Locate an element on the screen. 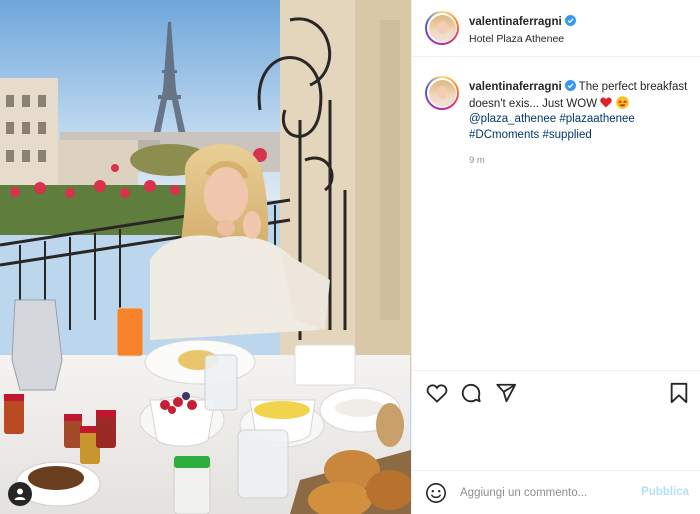  paper-plane-icon is located at coordinates (506, 393).